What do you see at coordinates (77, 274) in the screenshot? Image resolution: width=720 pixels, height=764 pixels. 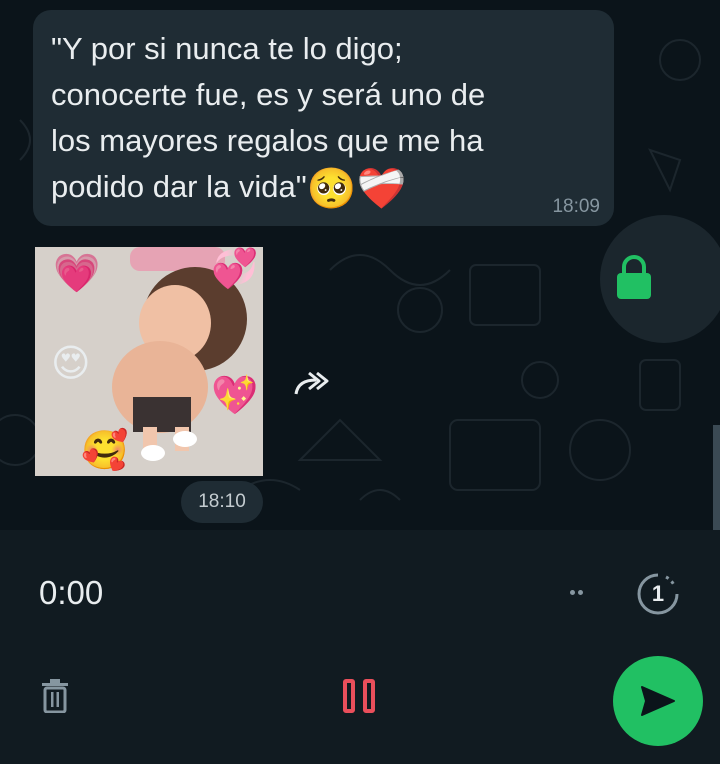 I see `heart-sticker: 💗` at bounding box center [77, 274].